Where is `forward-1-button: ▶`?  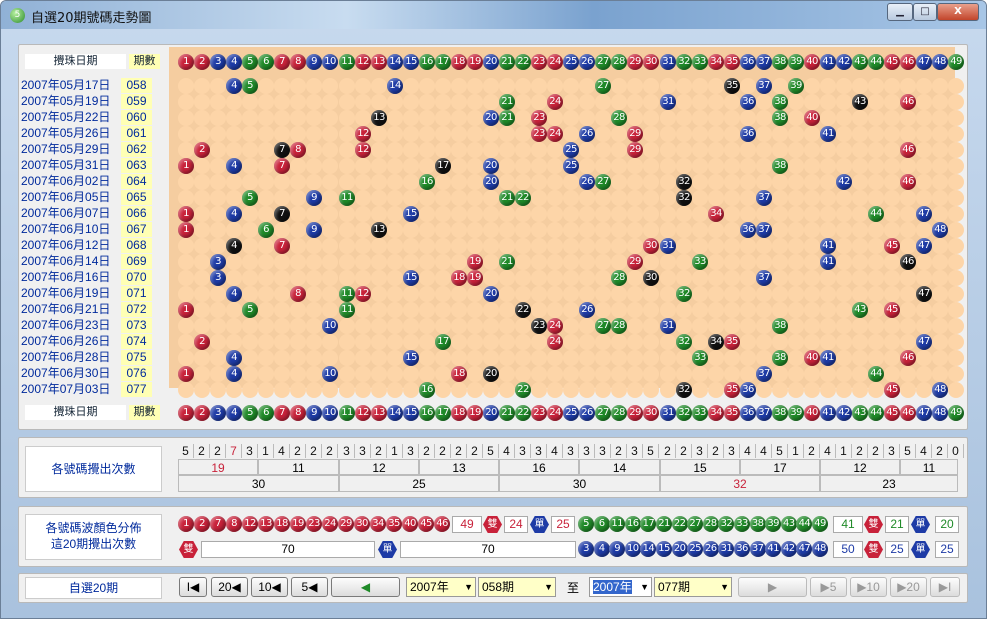 forward-1-button: ▶ is located at coordinates (772, 587).